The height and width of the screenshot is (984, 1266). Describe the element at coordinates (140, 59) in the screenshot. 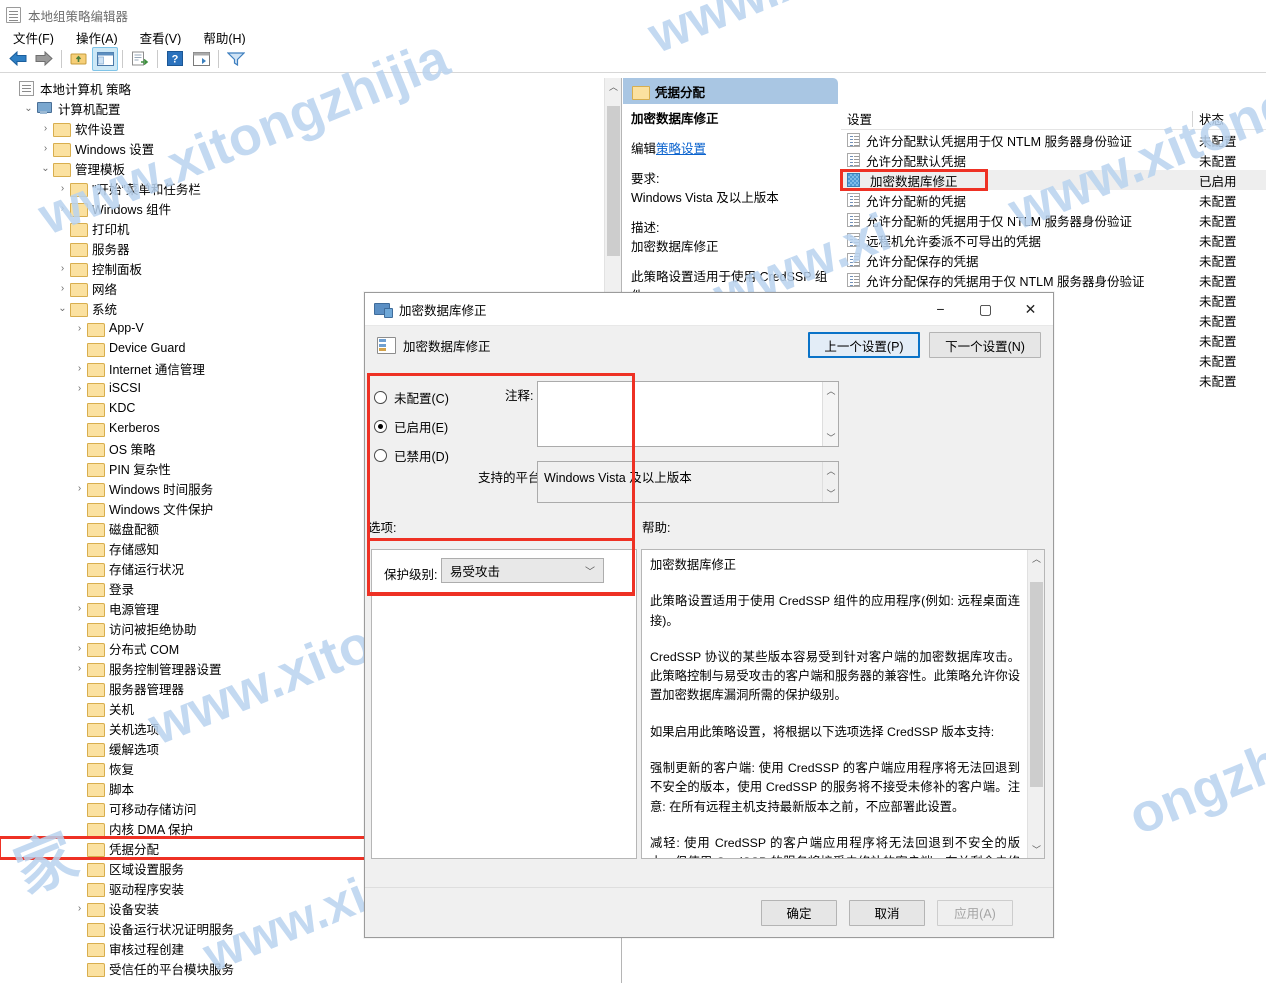

I see `export-list-icon` at that location.